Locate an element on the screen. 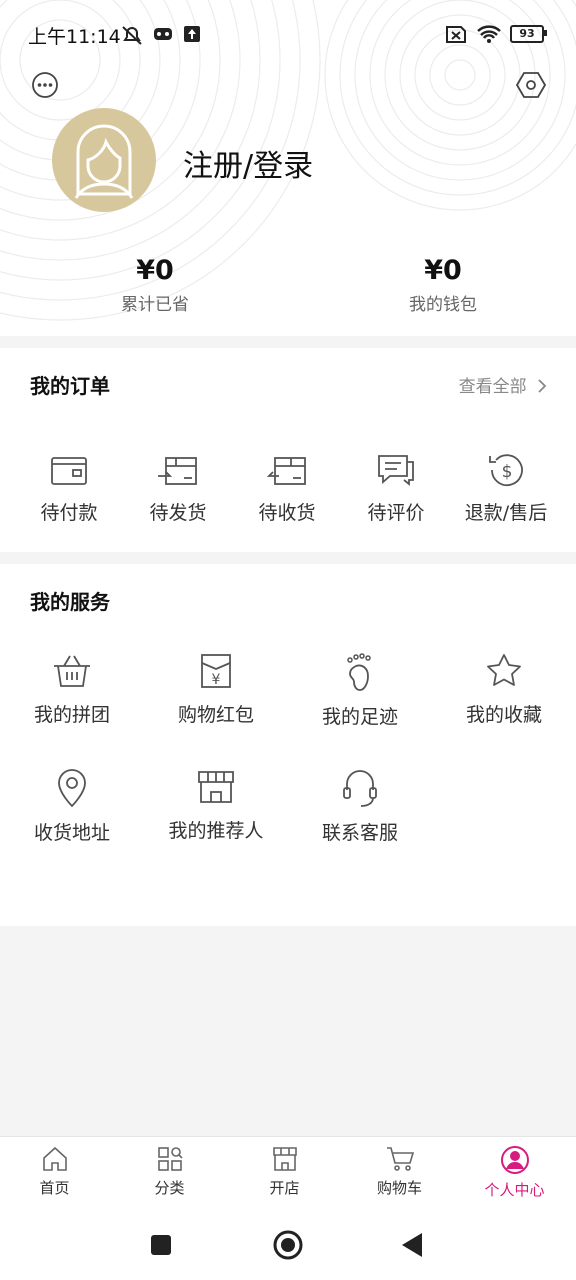 This screenshot has height=1280, width=576. order-item-label: 待收货 is located at coordinates (287, 513).